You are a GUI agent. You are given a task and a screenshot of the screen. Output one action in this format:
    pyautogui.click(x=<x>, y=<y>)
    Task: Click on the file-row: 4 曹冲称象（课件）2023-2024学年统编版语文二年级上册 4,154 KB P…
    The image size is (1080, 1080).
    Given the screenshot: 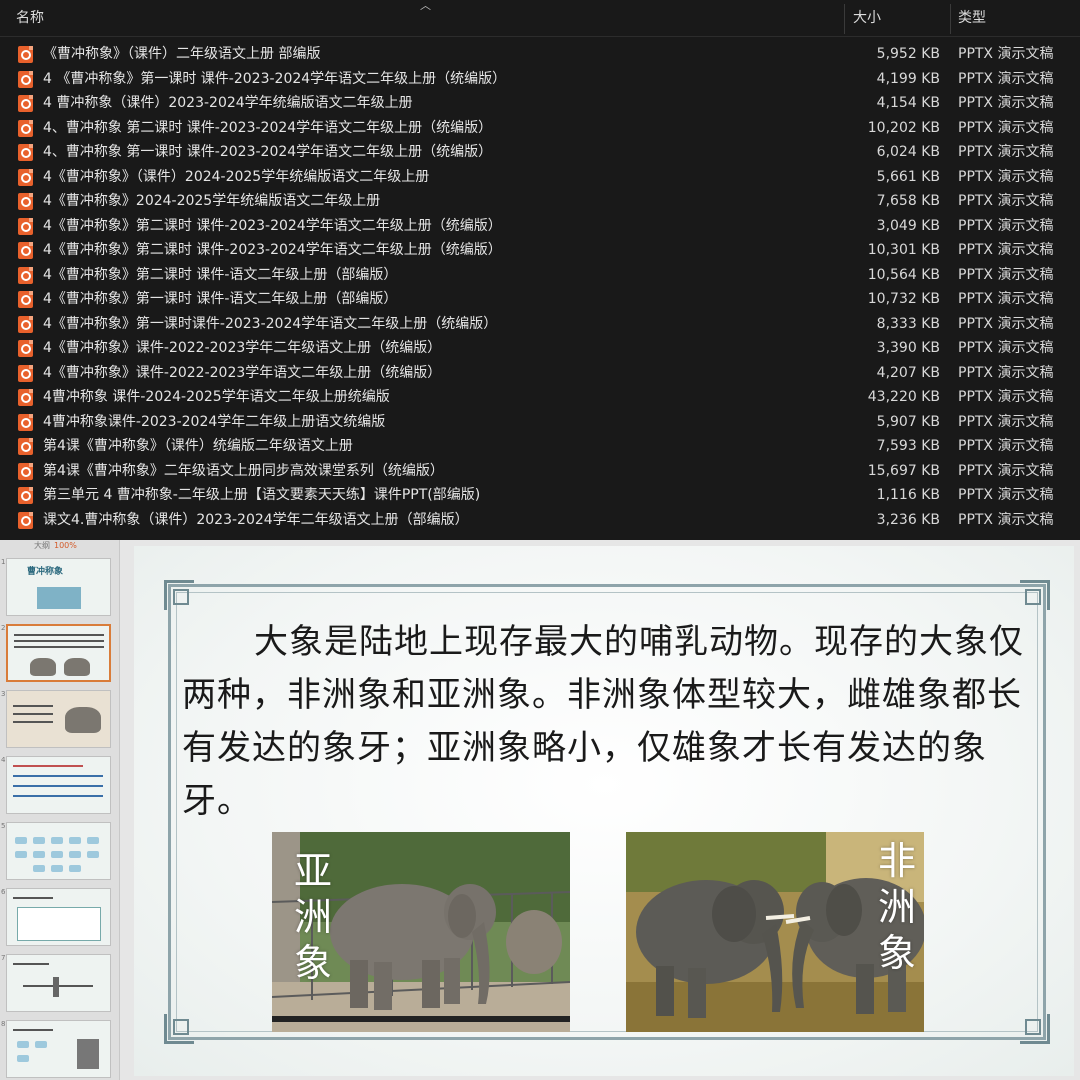 What is the action you would take?
    pyautogui.click(x=540, y=103)
    